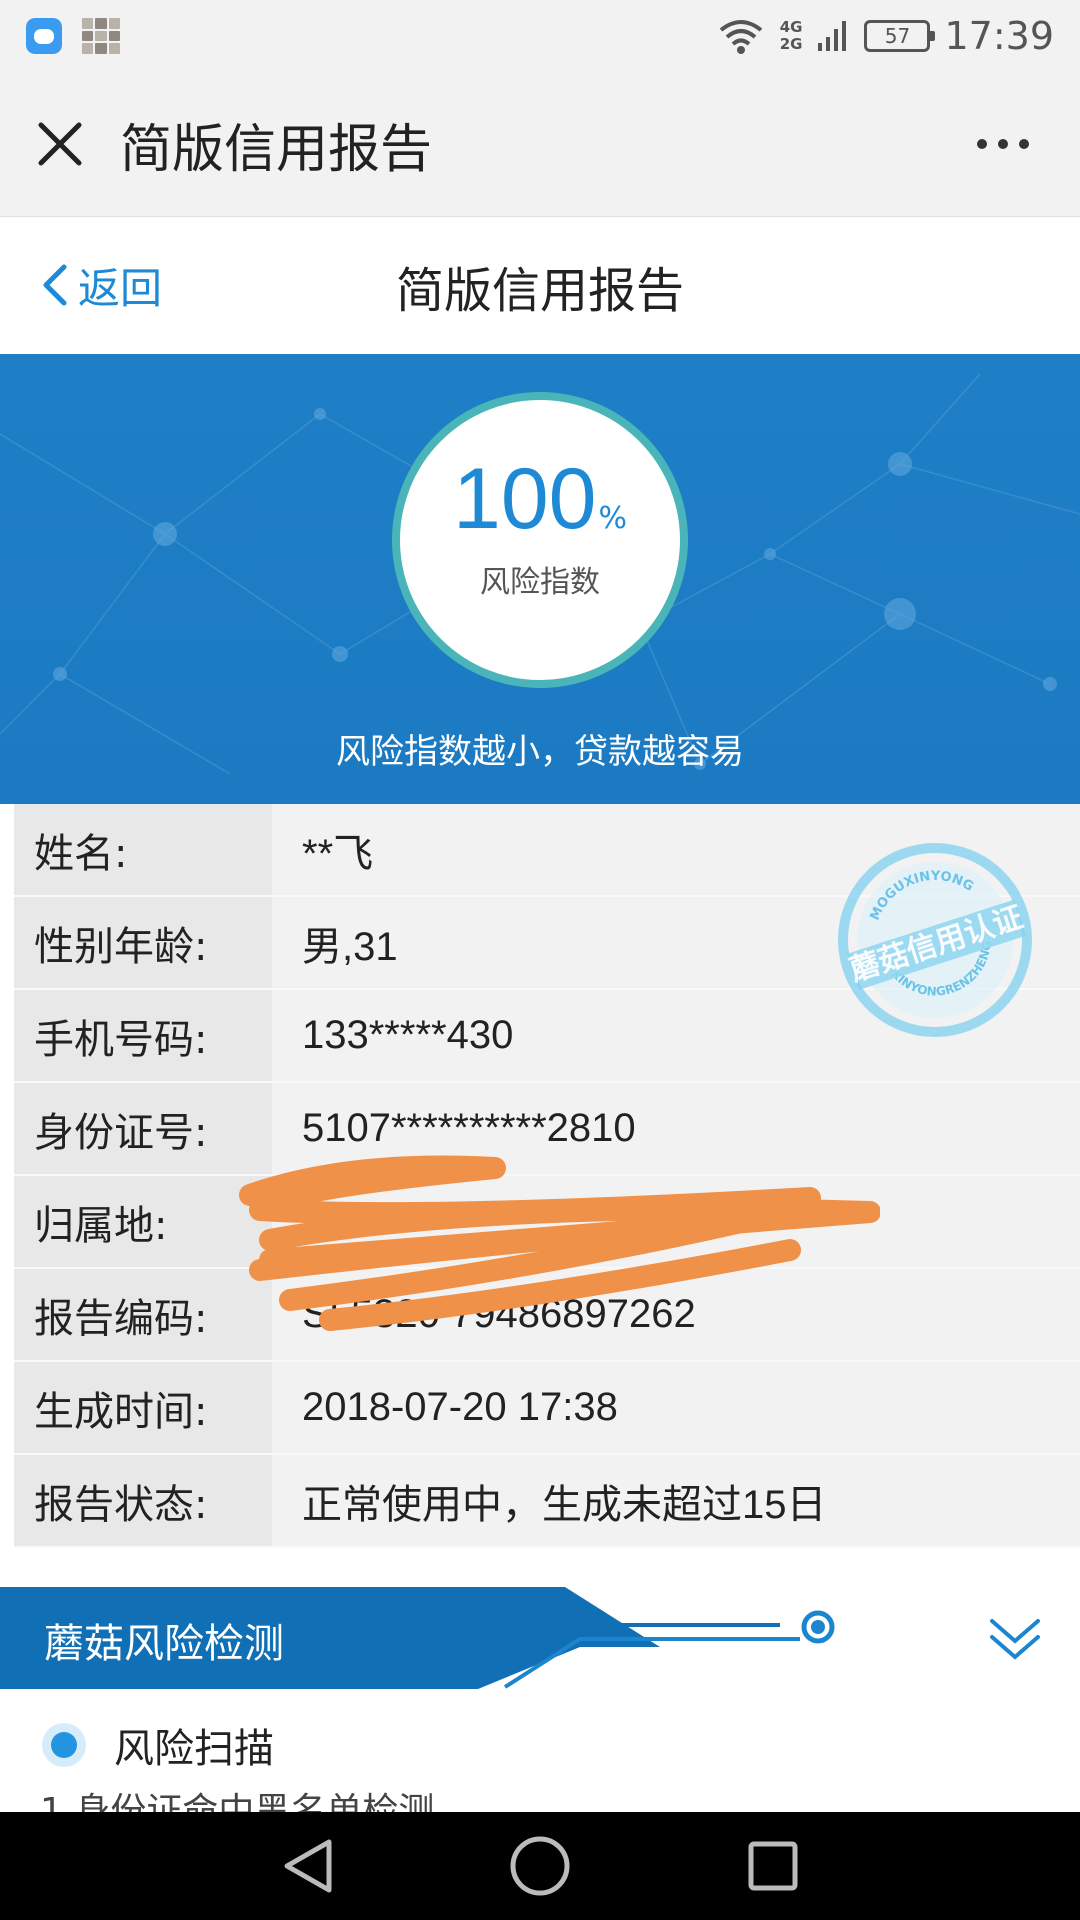 The width and height of the screenshot is (1080, 1920). I want to click on nav-home-button, so click(540, 1866).